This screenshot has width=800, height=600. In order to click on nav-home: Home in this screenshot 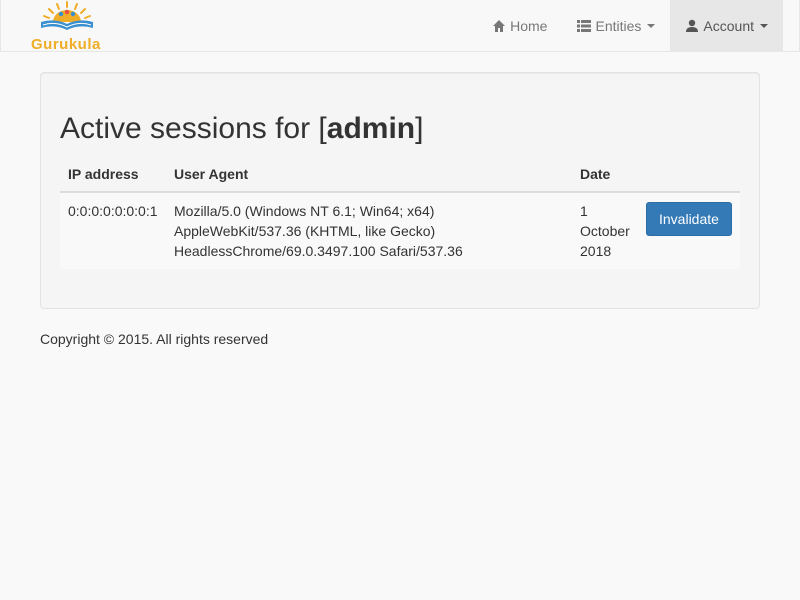, I will do `click(519, 26)`.